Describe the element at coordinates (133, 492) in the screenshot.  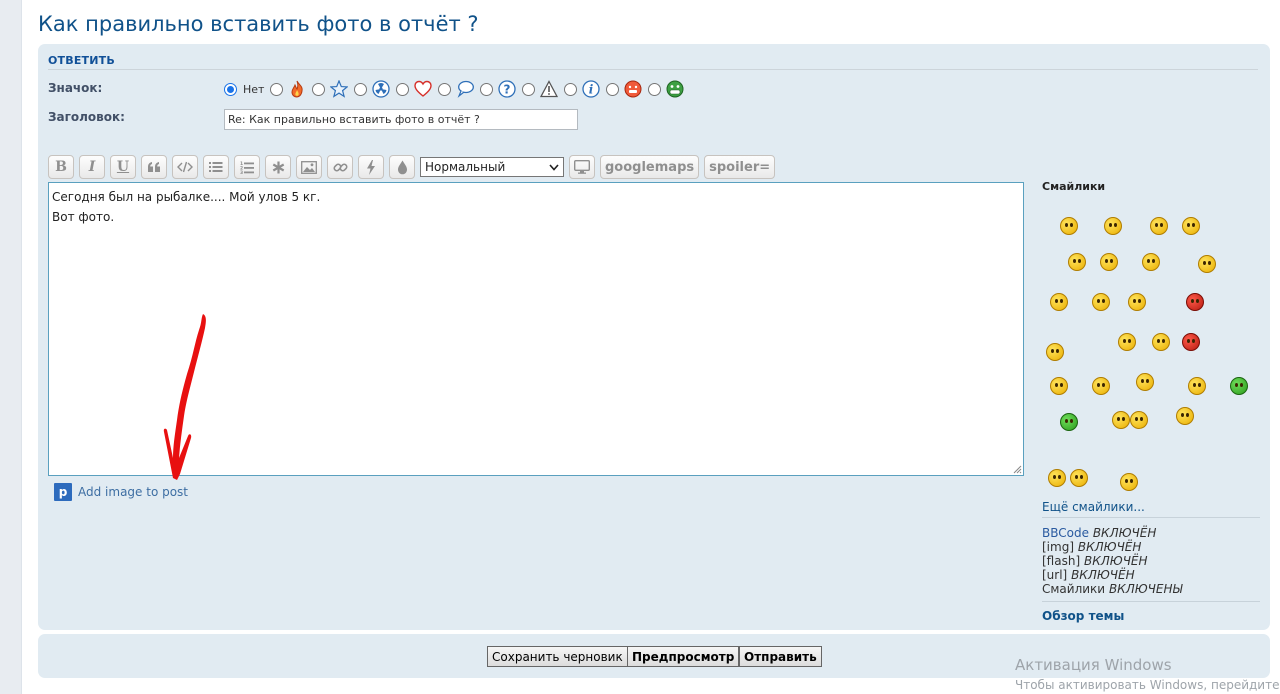
I see `add-image-label: Add image to post` at that location.